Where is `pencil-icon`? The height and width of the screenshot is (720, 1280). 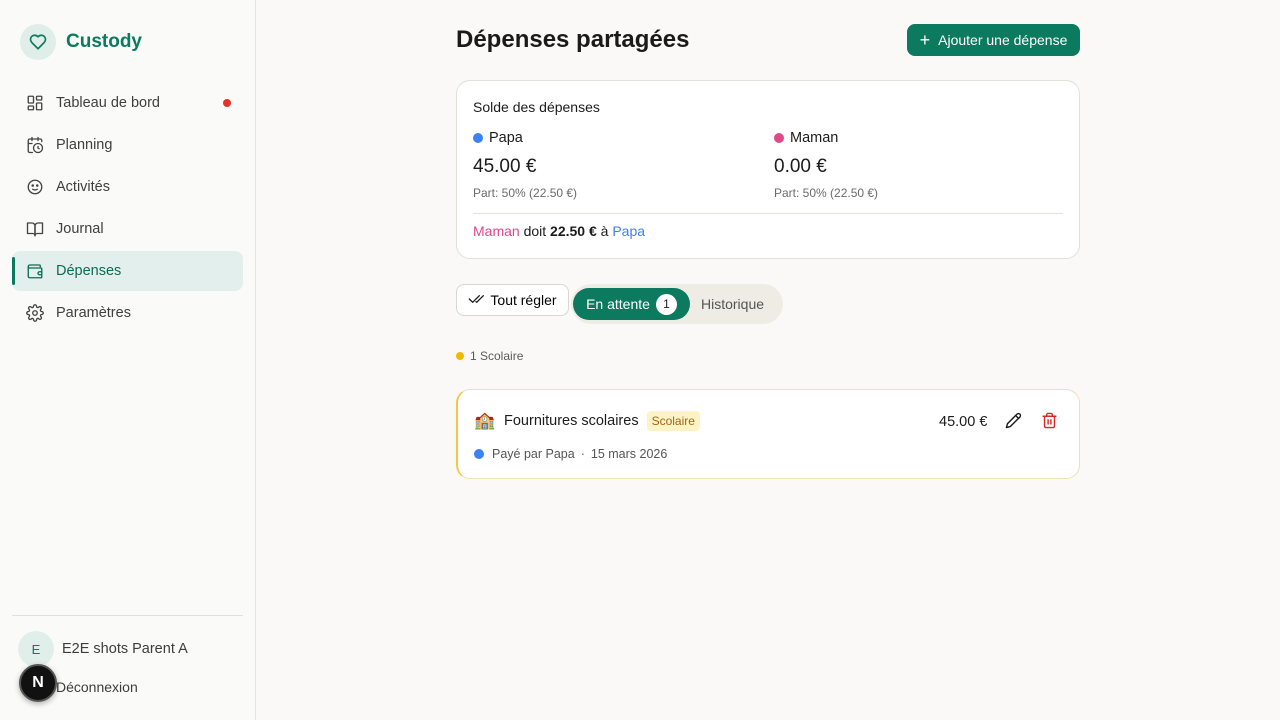
pencil-icon is located at coordinates (1013, 423).